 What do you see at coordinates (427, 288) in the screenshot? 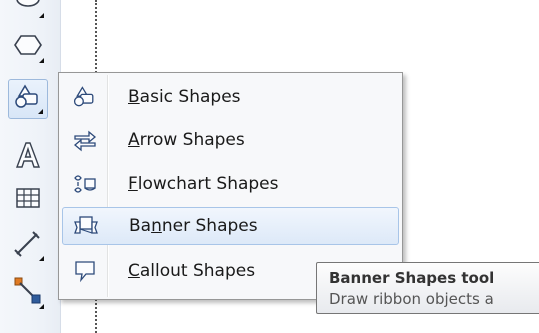
I see `tooltip: Banner Shapes tool Draw ribbon objects a` at bounding box center [427, 288].